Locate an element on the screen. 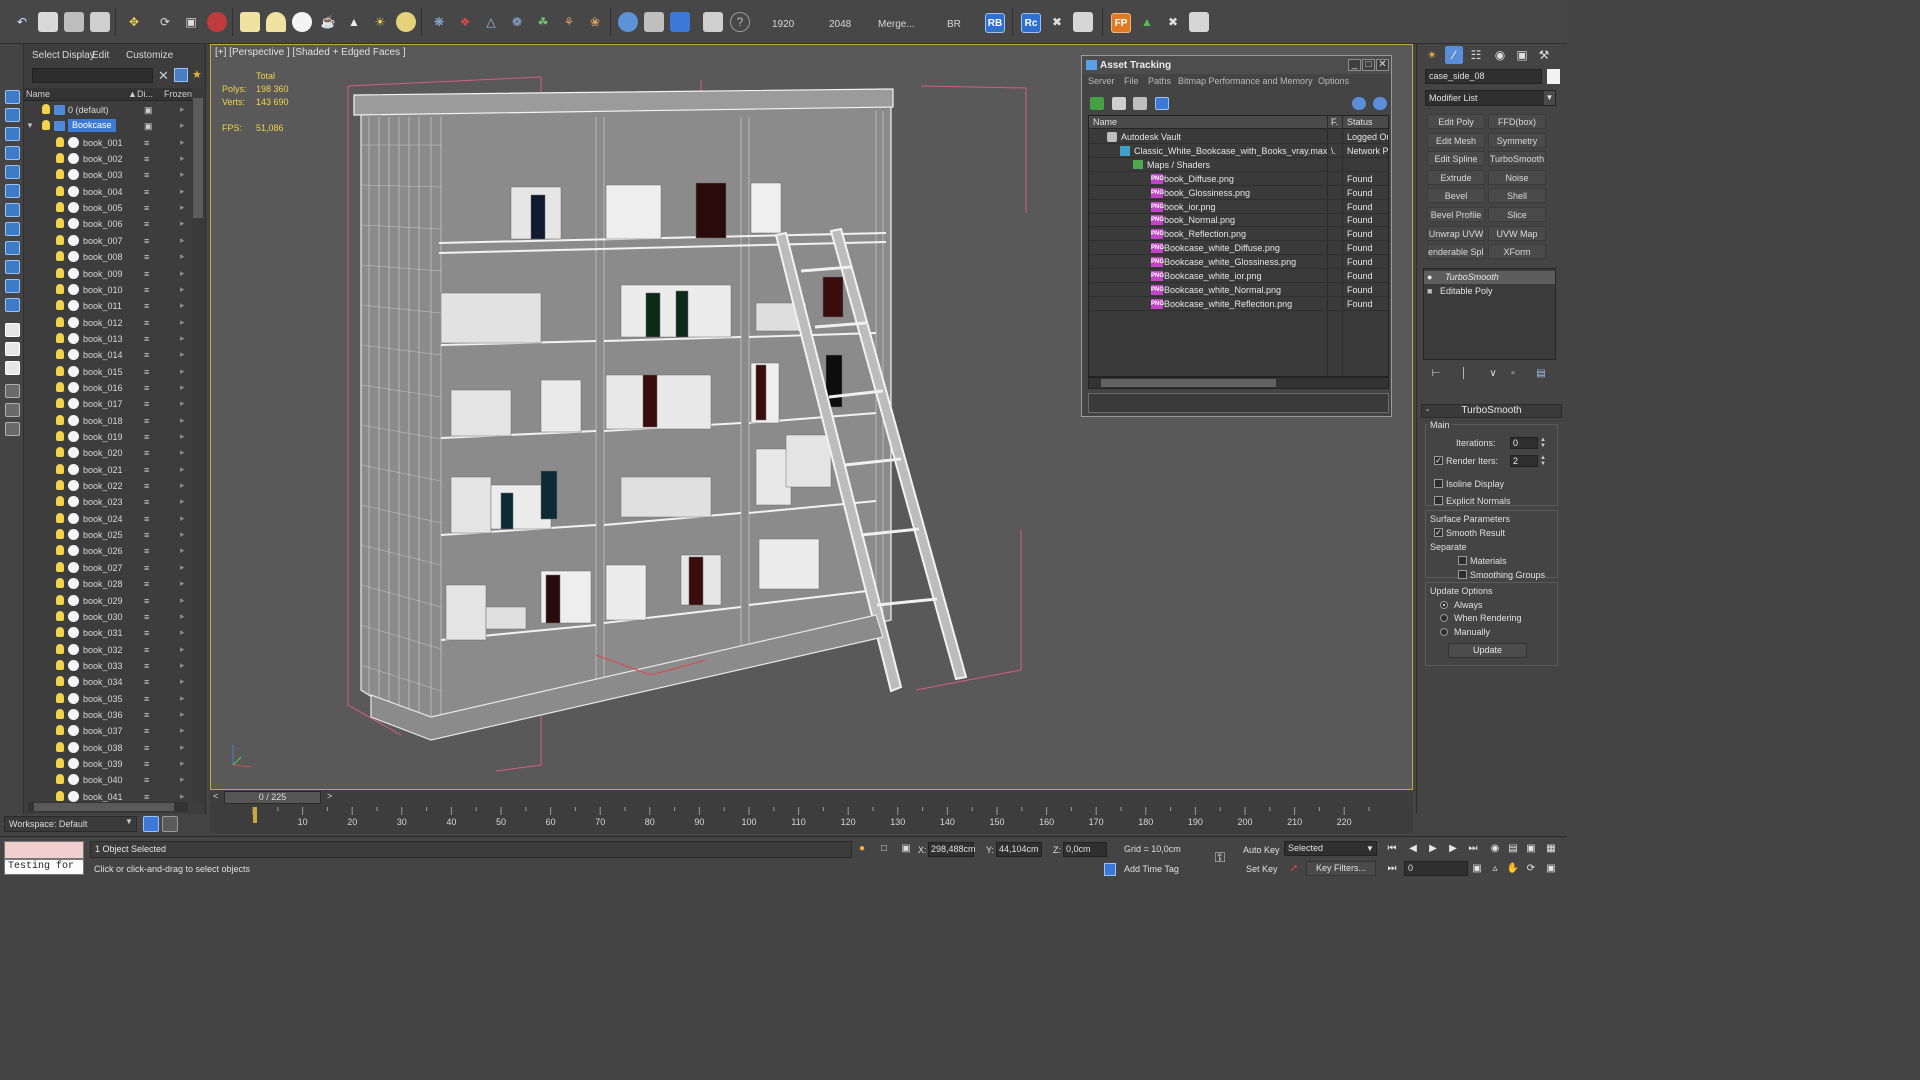  tree-view-icon is located at coordinates (1140, 103).